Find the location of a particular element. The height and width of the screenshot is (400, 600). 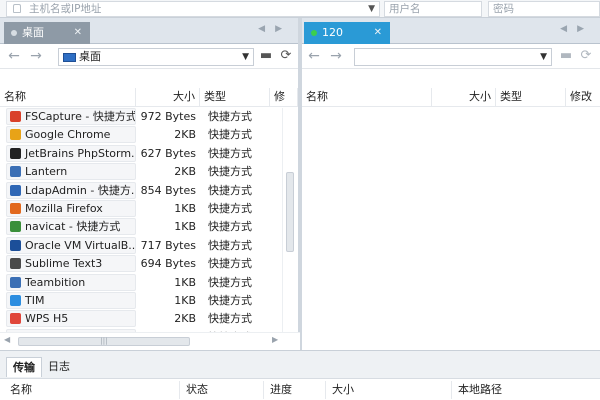

table-row: Mozilla Firefox 1KB 快捷方式 is located at coordinates (141, 209).